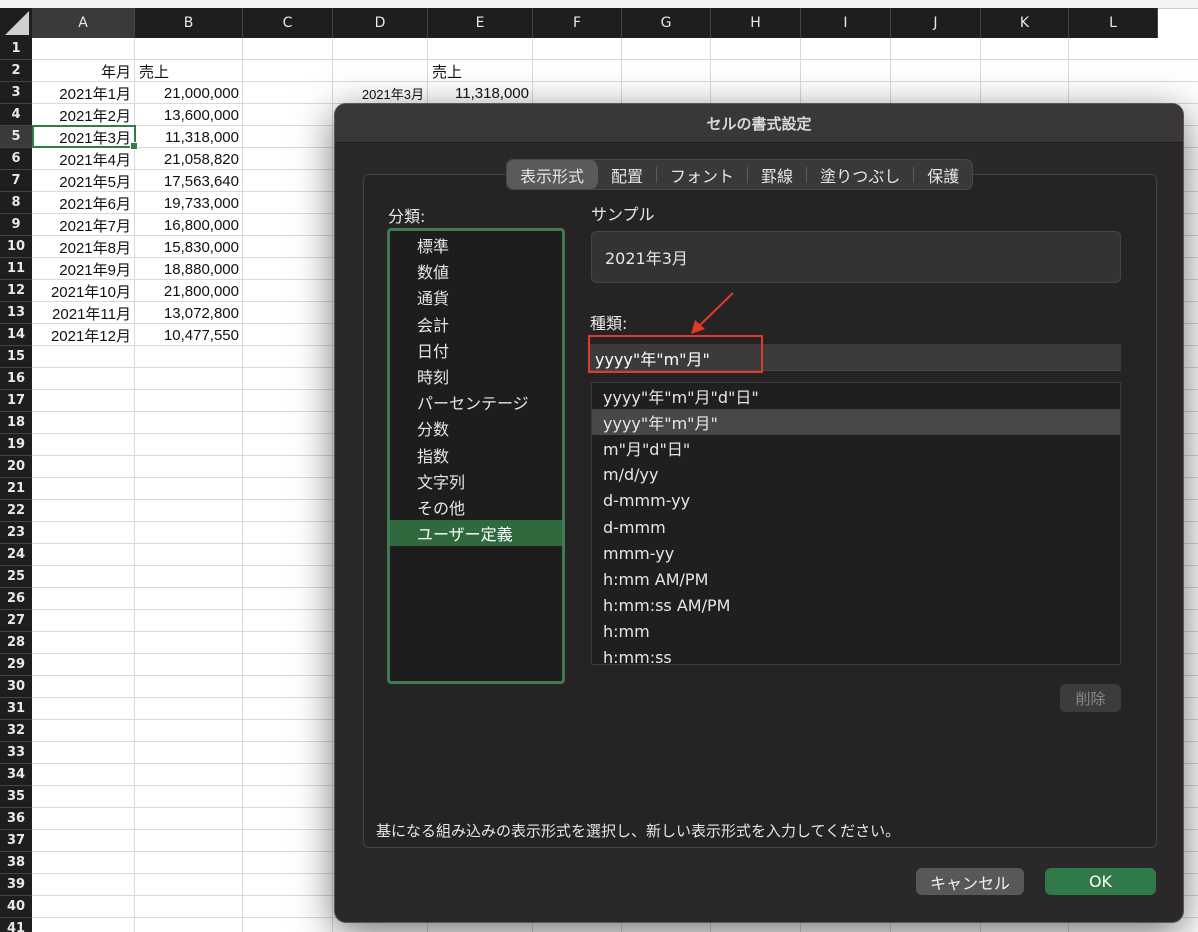 Image resolution: width=1198 pixels, height=932 pixels. What do you see at coordinates (16, 665) in the screenshot?
I see `row-header-29: 29` at bounding box center [16, 665].